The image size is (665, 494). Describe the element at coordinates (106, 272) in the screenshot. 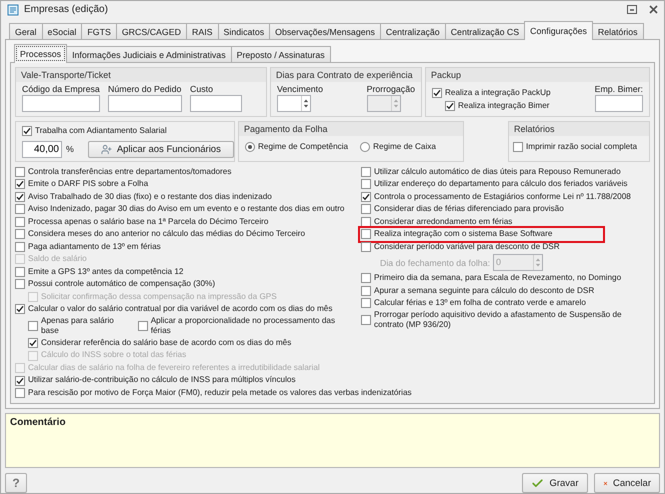

I see `option-label: Emite a GPS 13º antes da competência 12` at that location.